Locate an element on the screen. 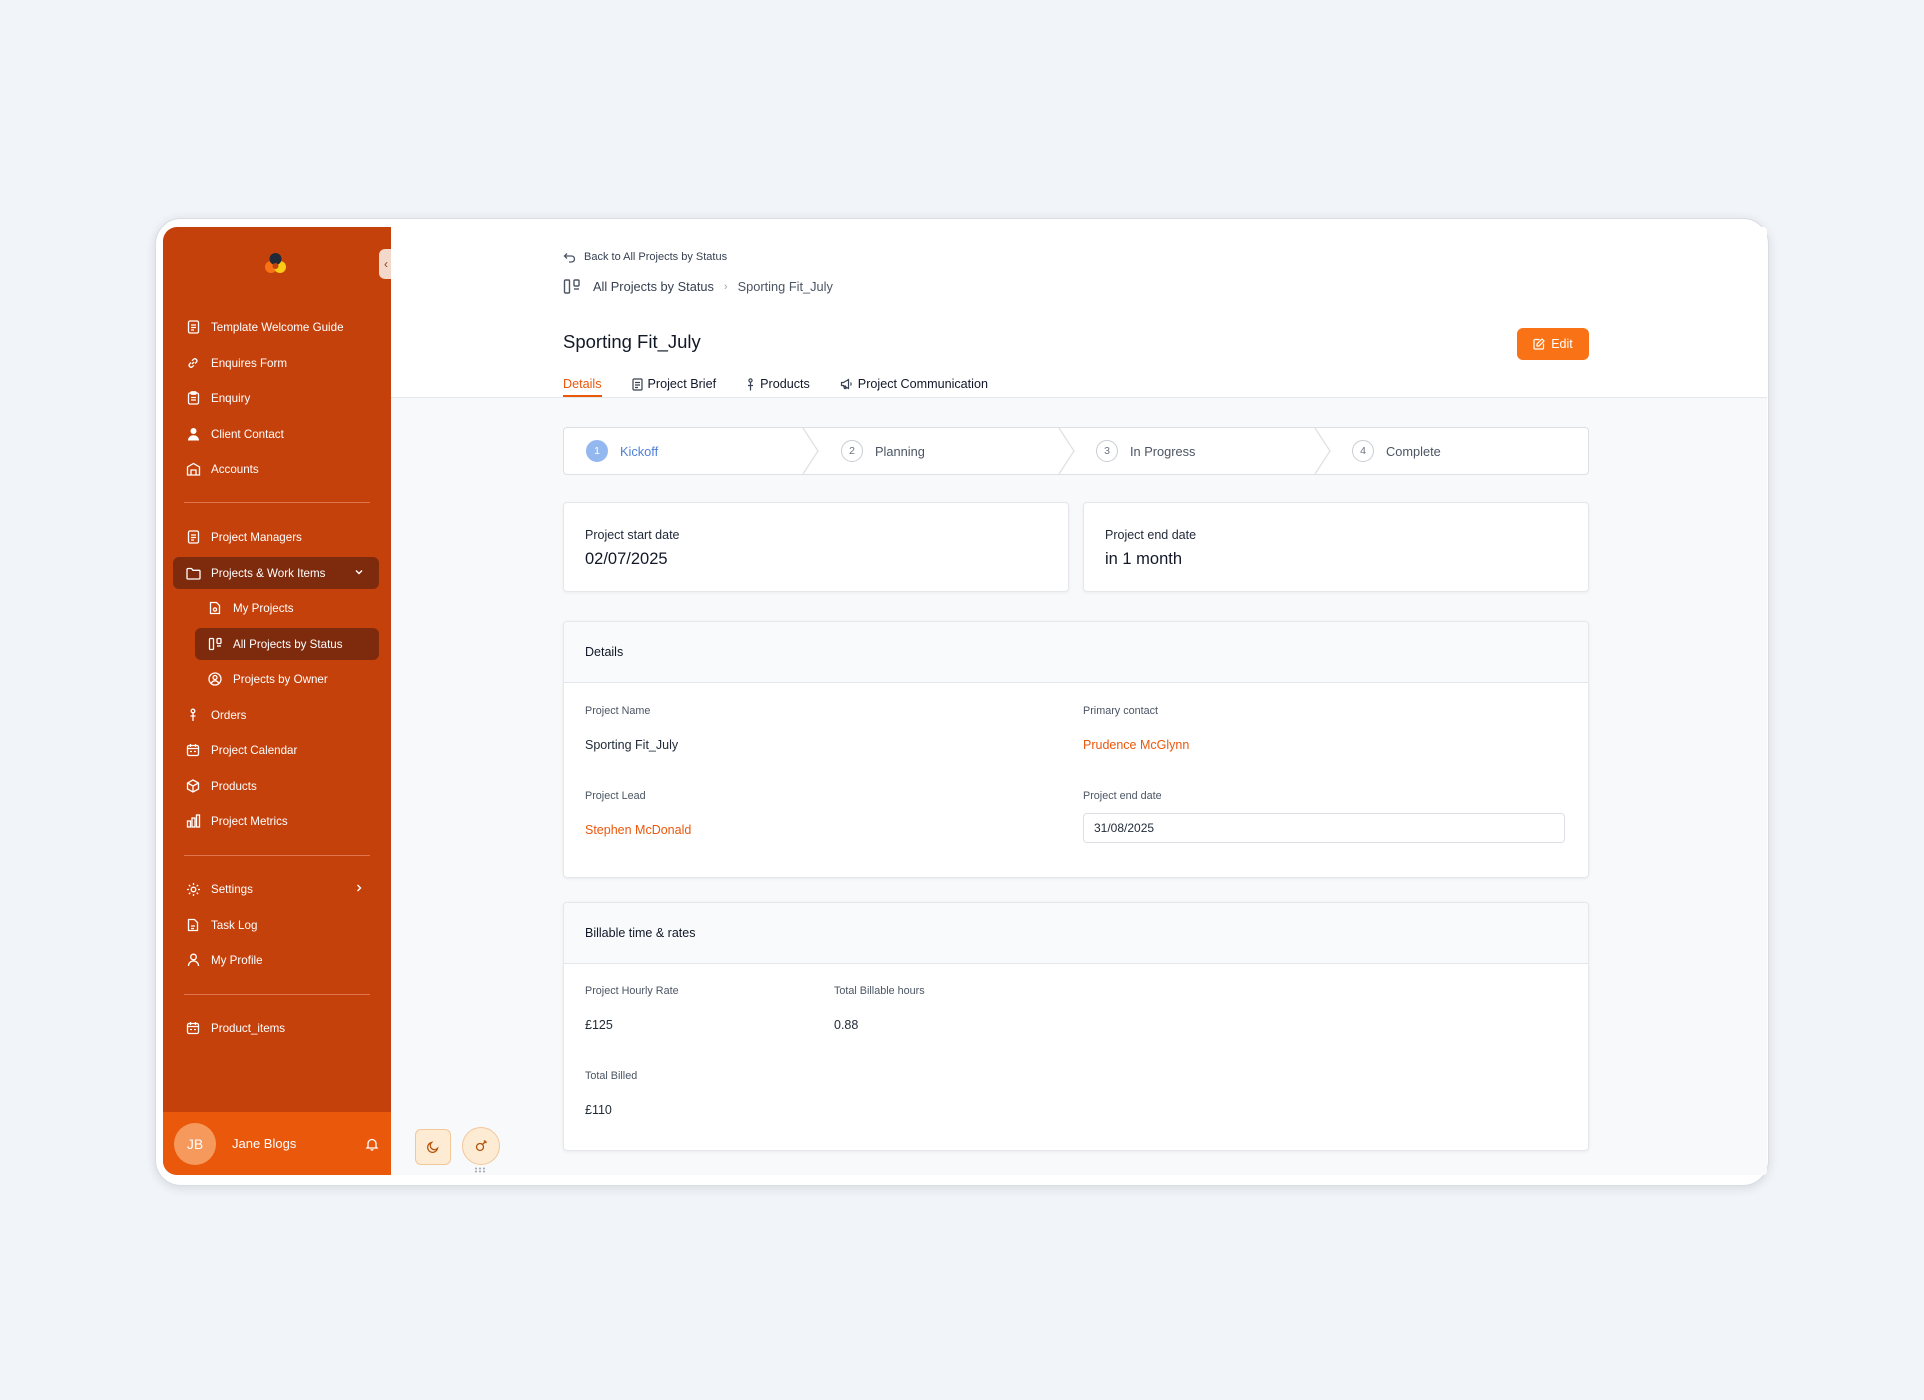  megaphone-icon is located at coordinates (846, 384).